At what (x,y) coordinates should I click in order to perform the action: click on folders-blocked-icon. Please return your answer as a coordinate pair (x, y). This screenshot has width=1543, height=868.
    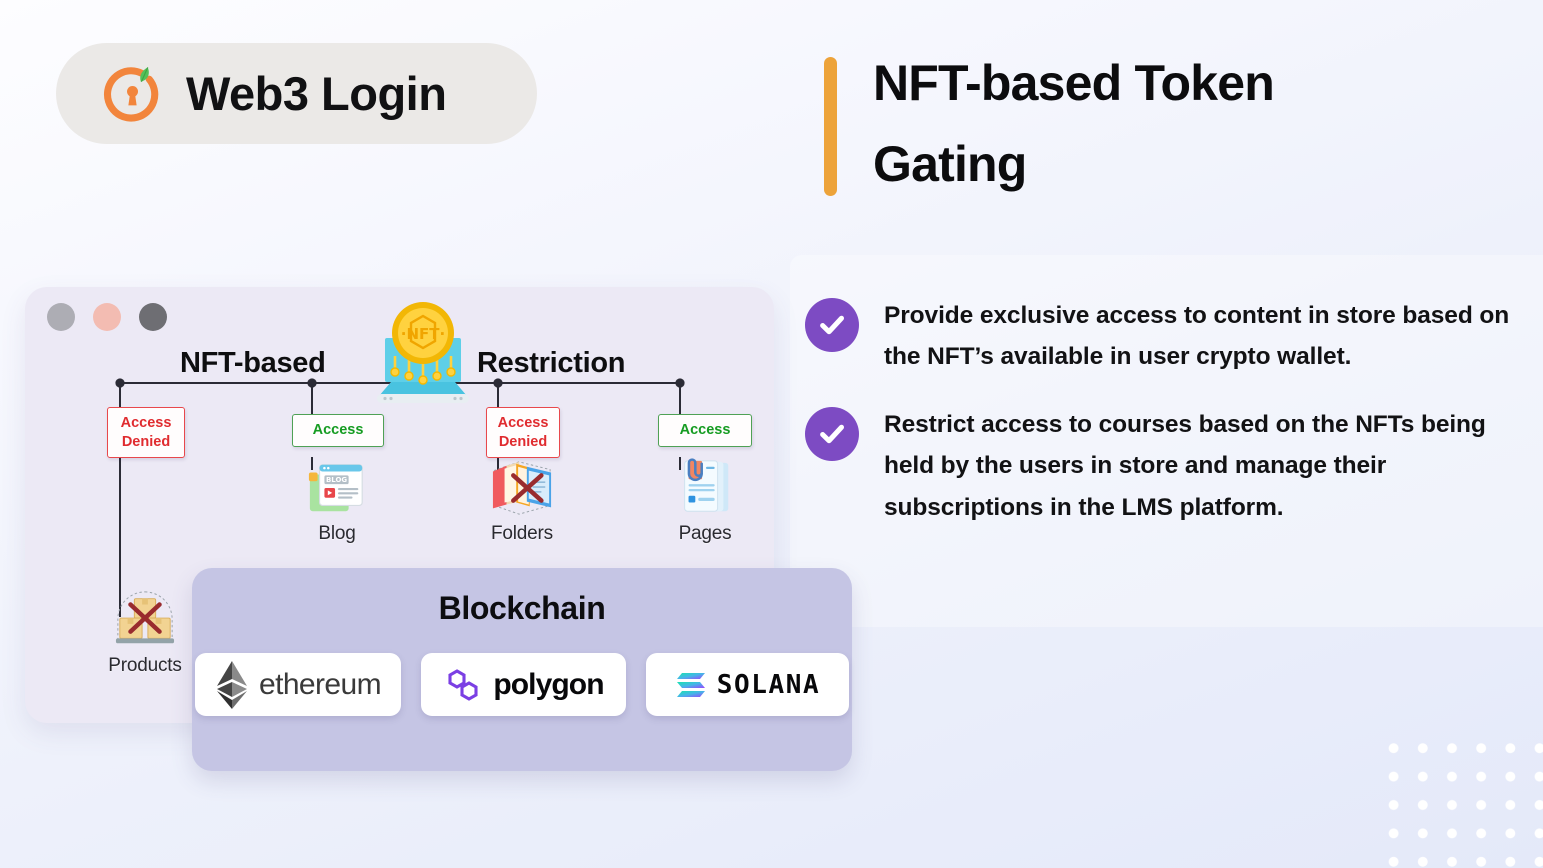
    Looking at the image, I should click on (522, 488).